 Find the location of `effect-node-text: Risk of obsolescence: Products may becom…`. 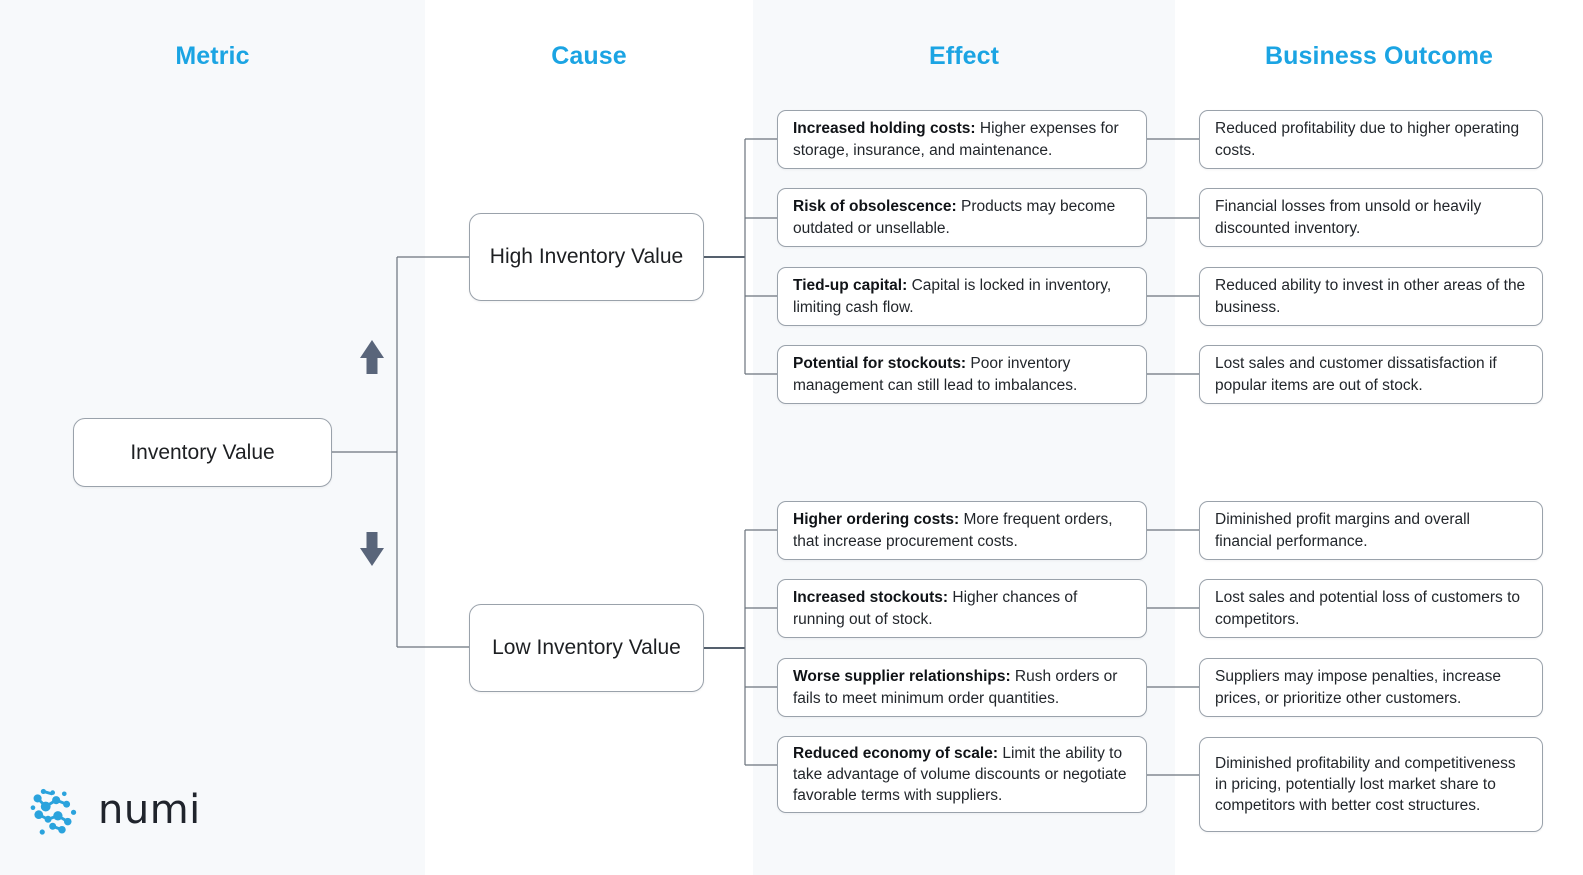

effect-node-text: Risk of obsolescence: Products may becom… is located at coordinates (954, 217).